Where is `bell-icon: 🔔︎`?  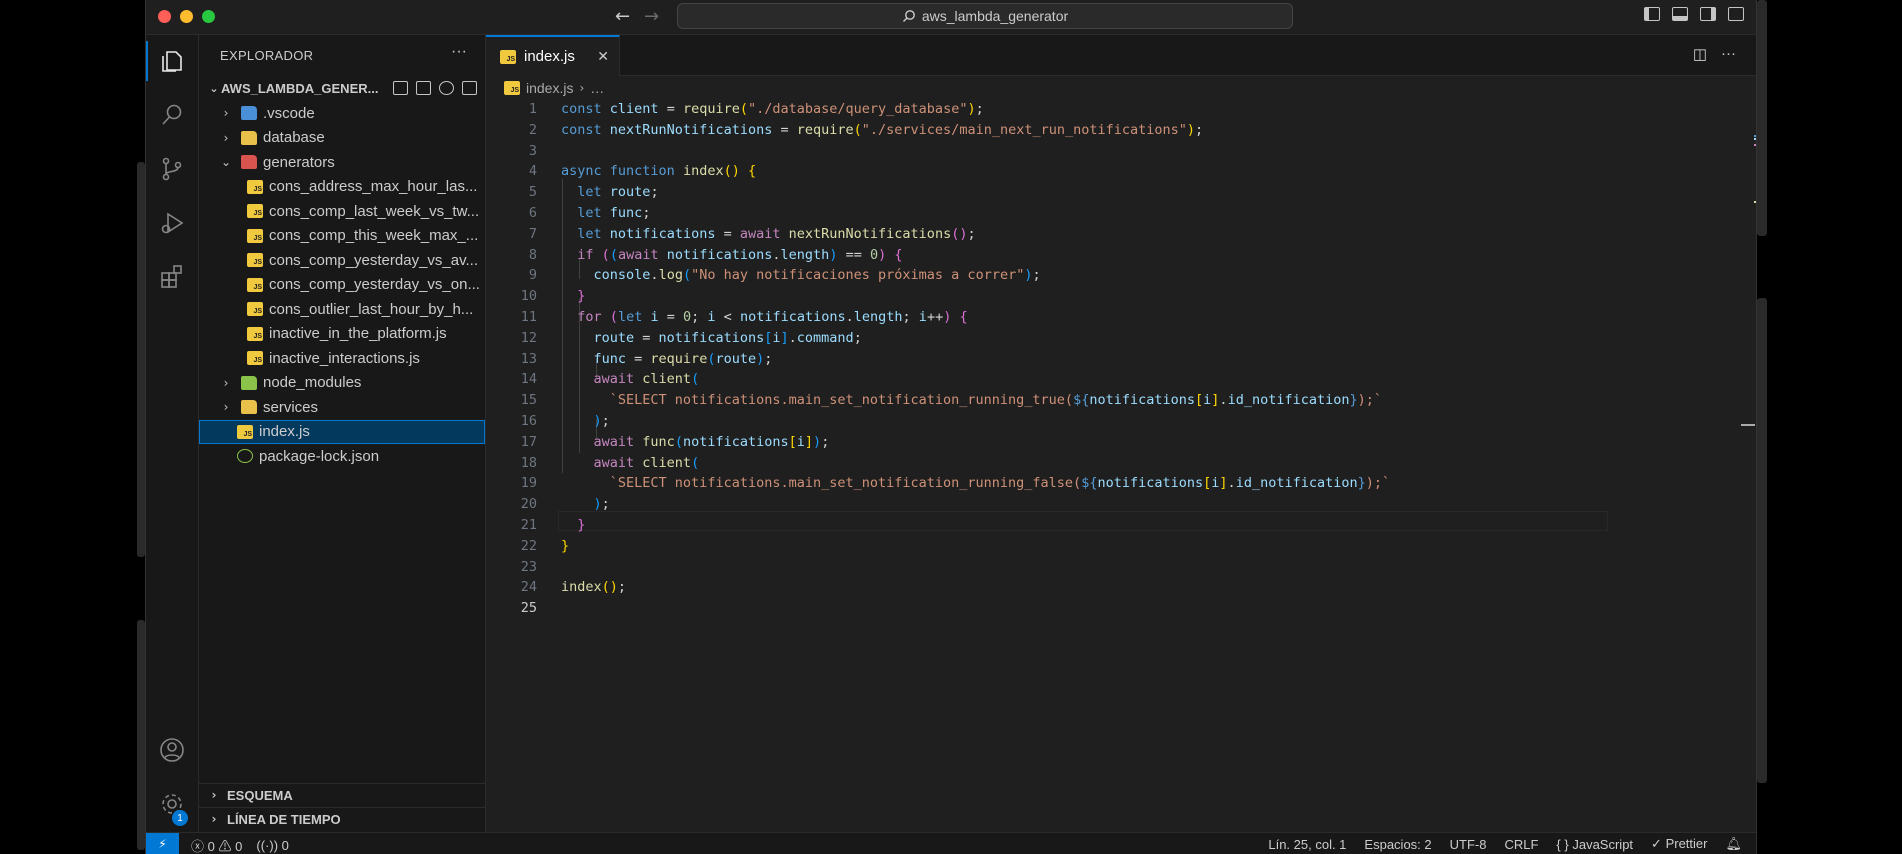 bell-icon: 🔔︎ is located at coordinates (1733, 844).